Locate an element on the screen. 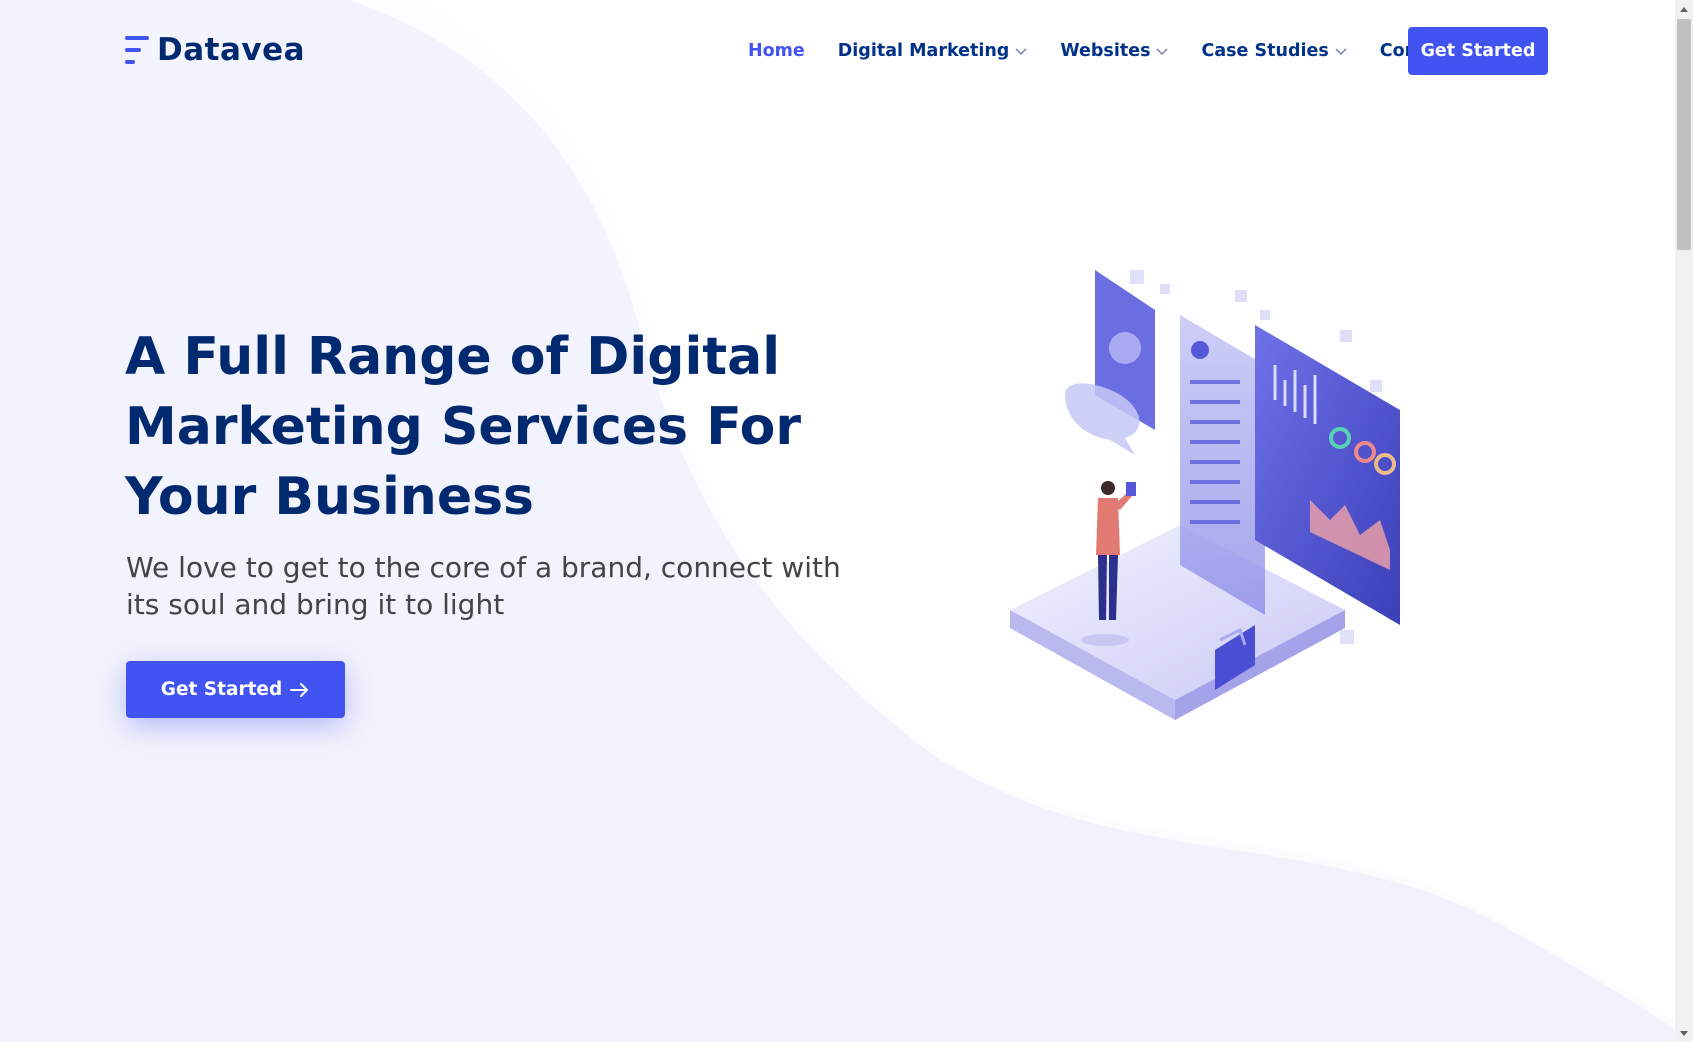  logo-icon is located at coordinates (137, 50).